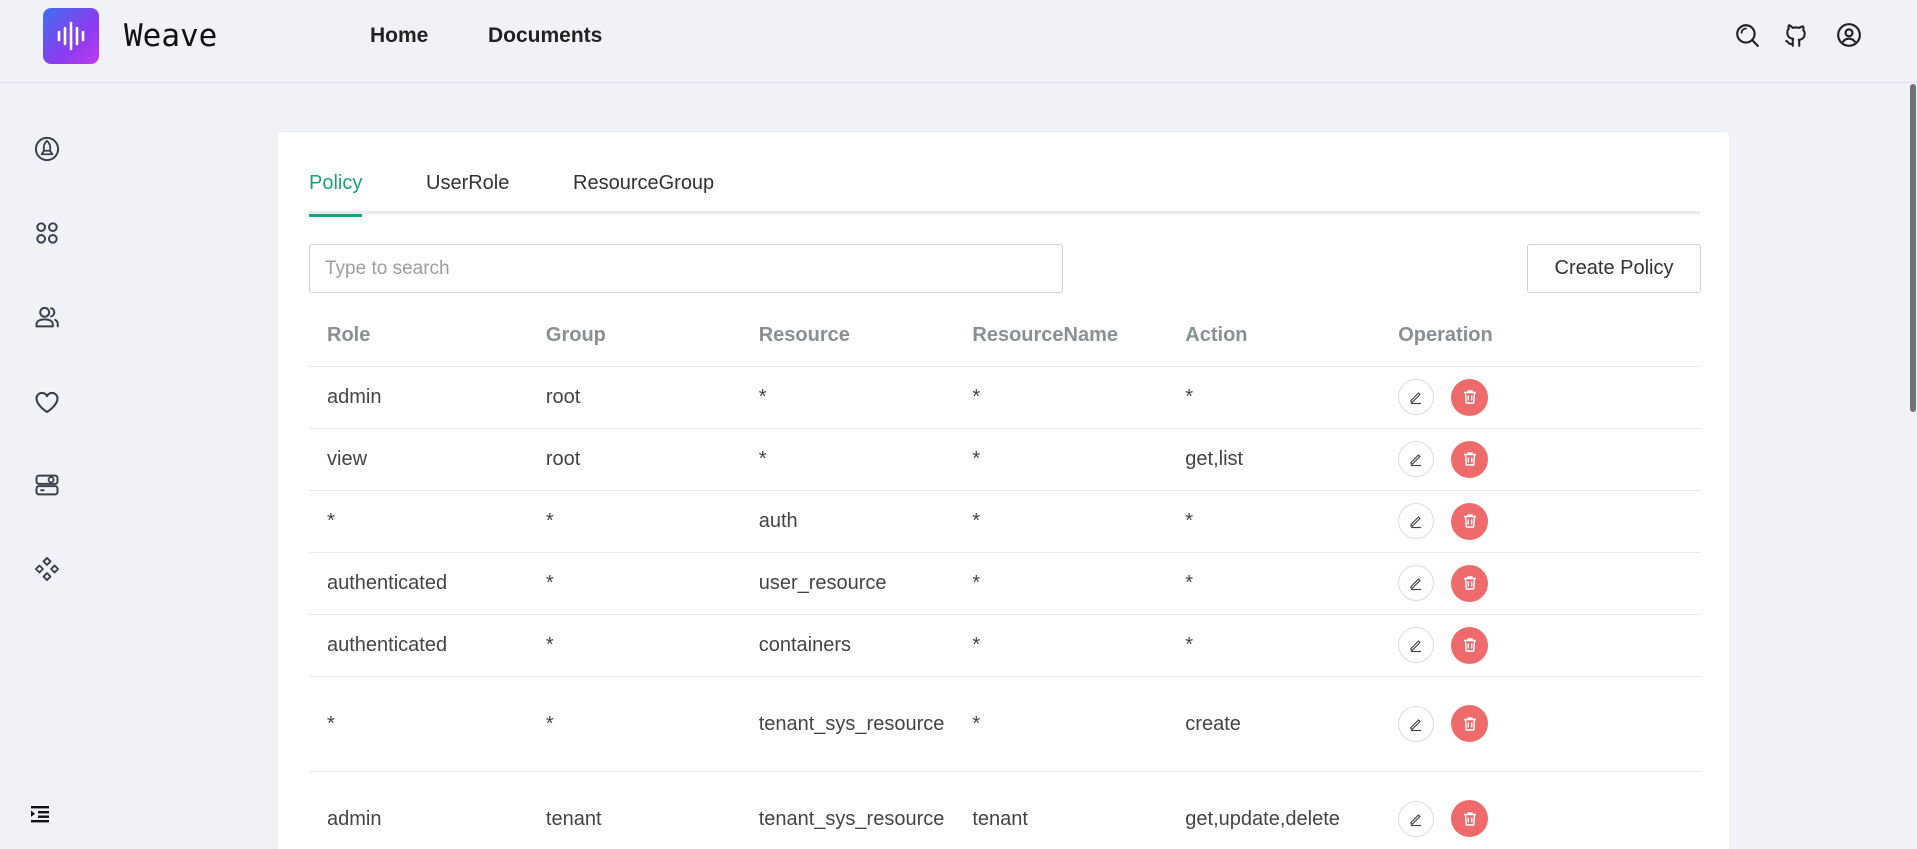  Describe the element at coordinates (634, 336) in the screenshot. I see `column-header-group: Group` at that location.